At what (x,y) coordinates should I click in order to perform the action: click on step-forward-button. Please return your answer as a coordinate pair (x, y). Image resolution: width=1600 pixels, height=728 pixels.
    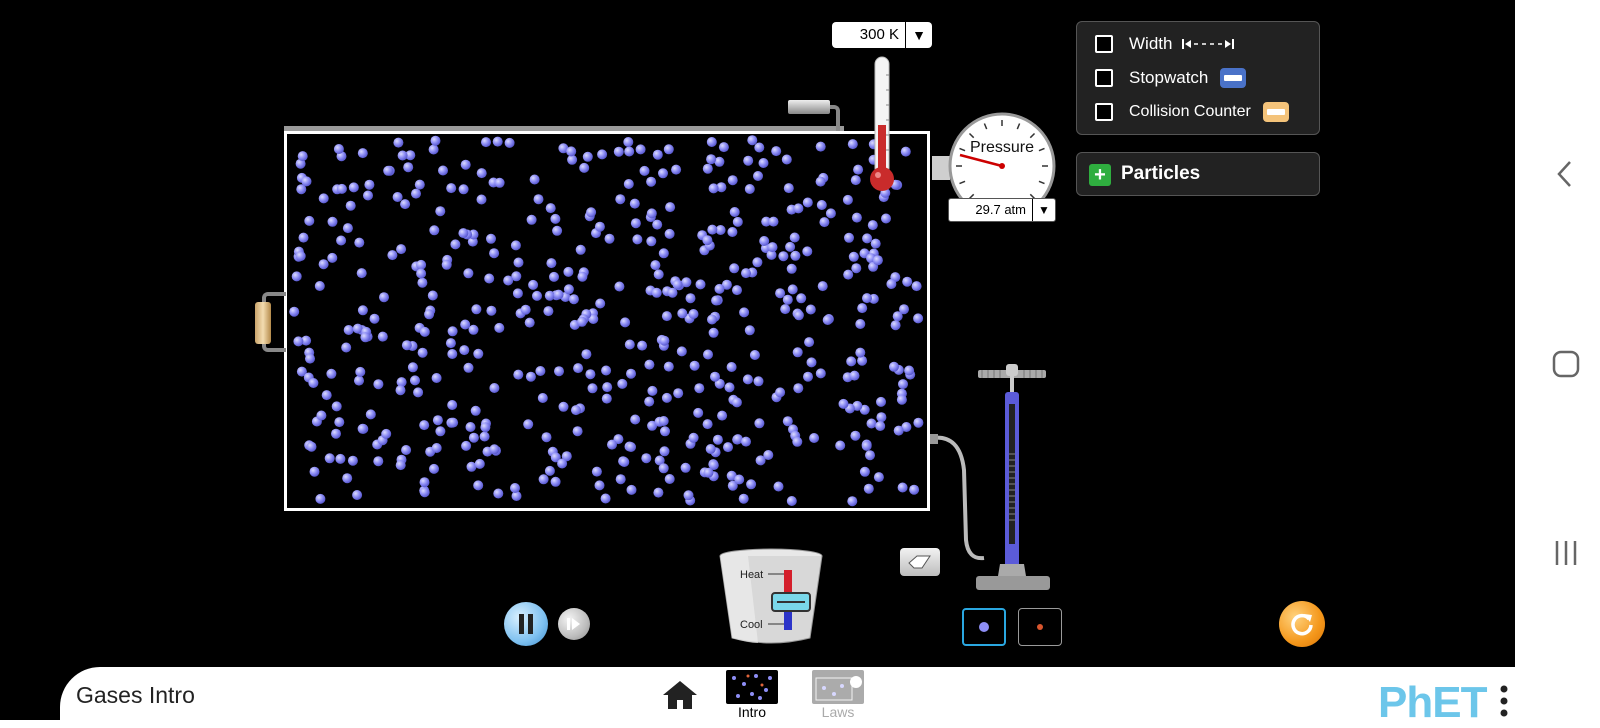
    Looking at the image, I should click on (574, 624).